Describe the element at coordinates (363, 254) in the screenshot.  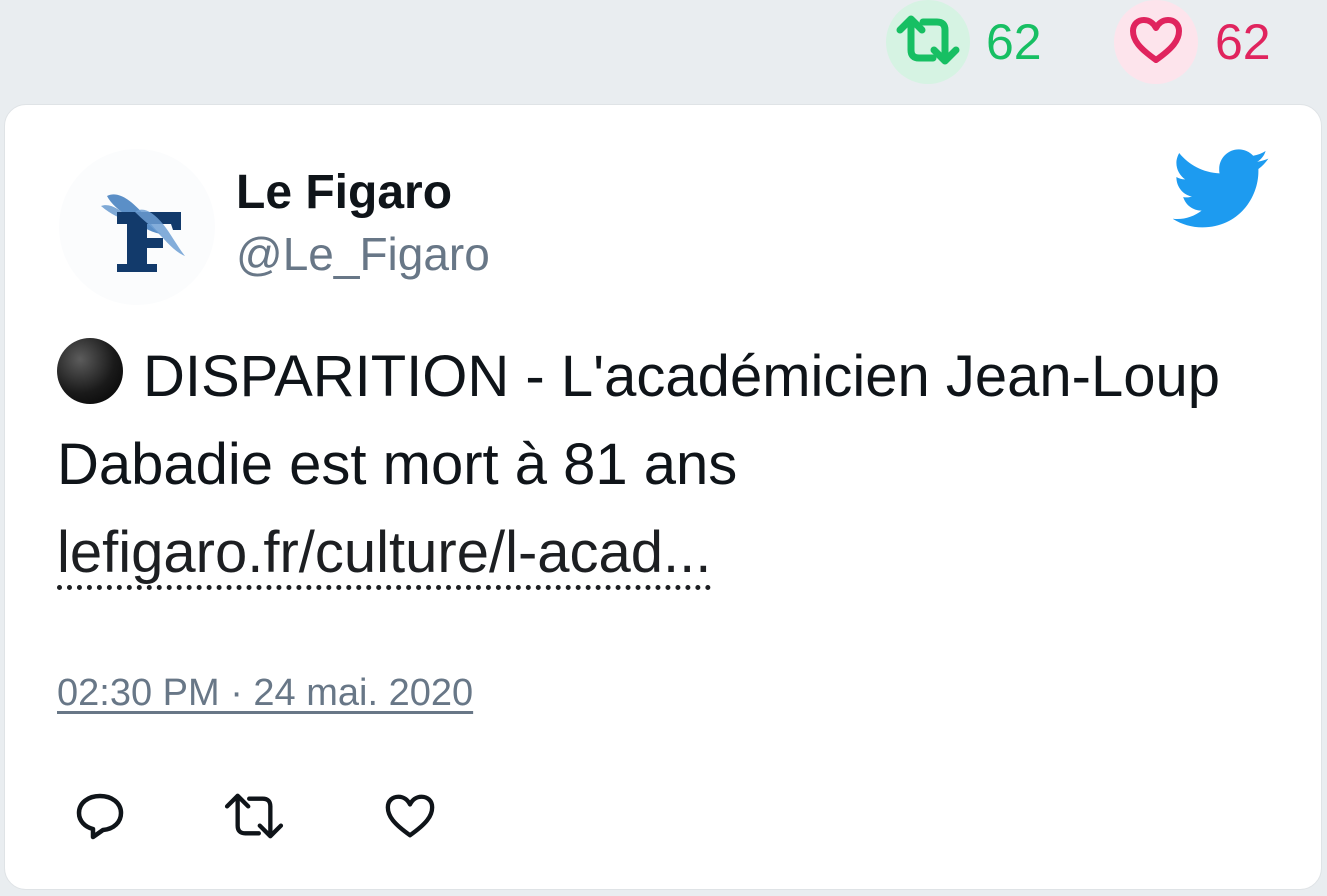
I see `author-handle: @Le_Figaro` at that location.